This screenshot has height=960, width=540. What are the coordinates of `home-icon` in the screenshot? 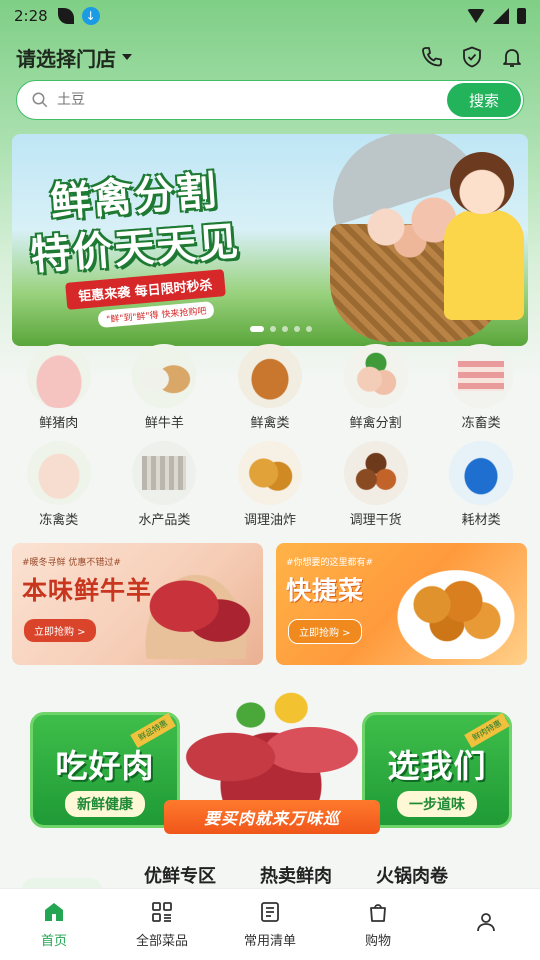 It's located at (54, 912).